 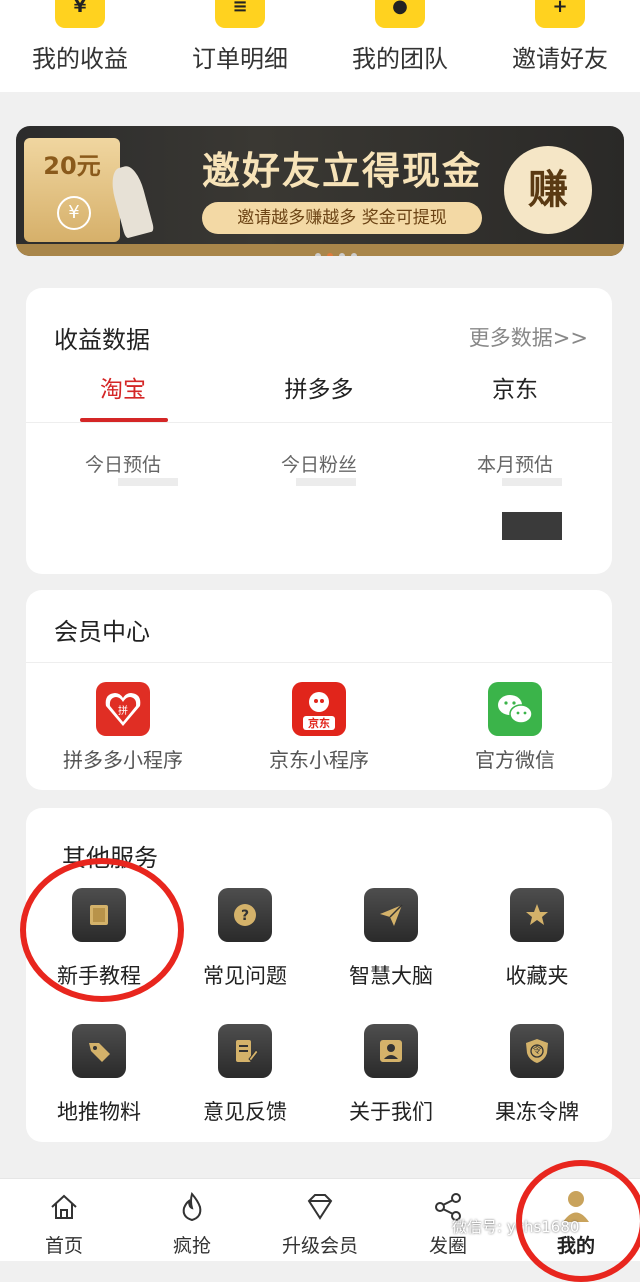 What do you see at coordinates (391, 1112) in the screenshot?
I see `service-label: 关于我们` at bounding box center [391, 1112].